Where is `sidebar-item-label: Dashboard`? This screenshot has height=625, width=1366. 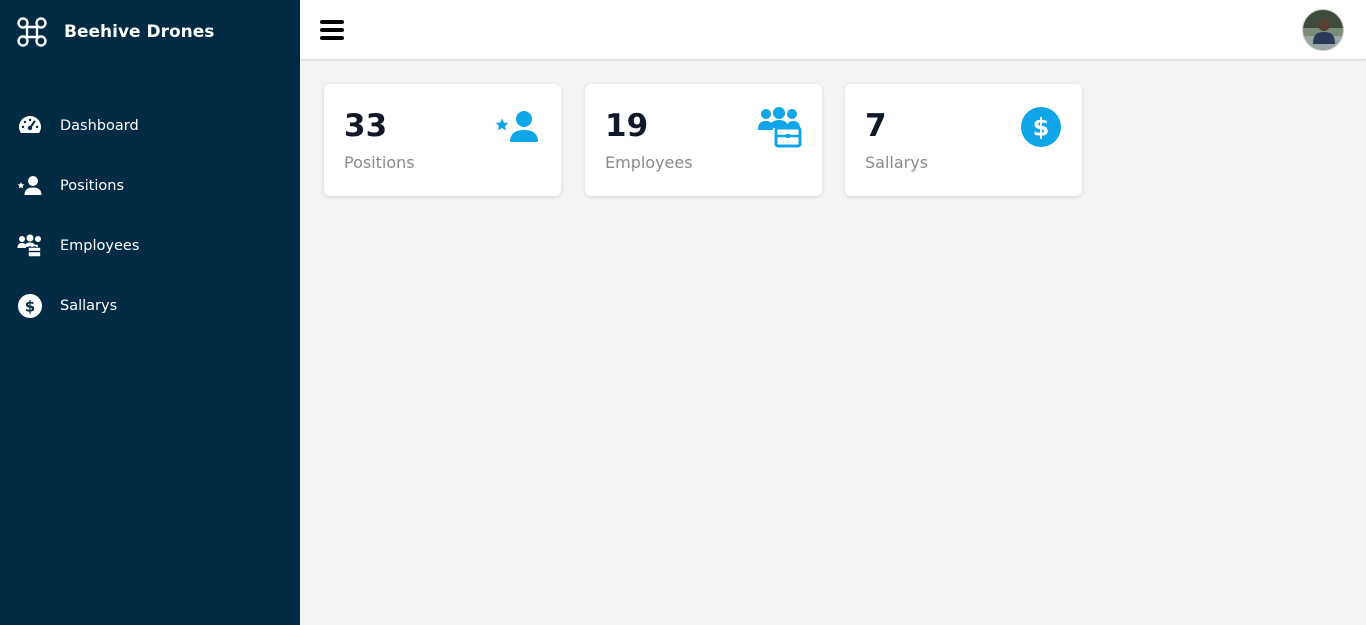
sidebar-item-label: Dashboard is located at coordinates (99, 126).